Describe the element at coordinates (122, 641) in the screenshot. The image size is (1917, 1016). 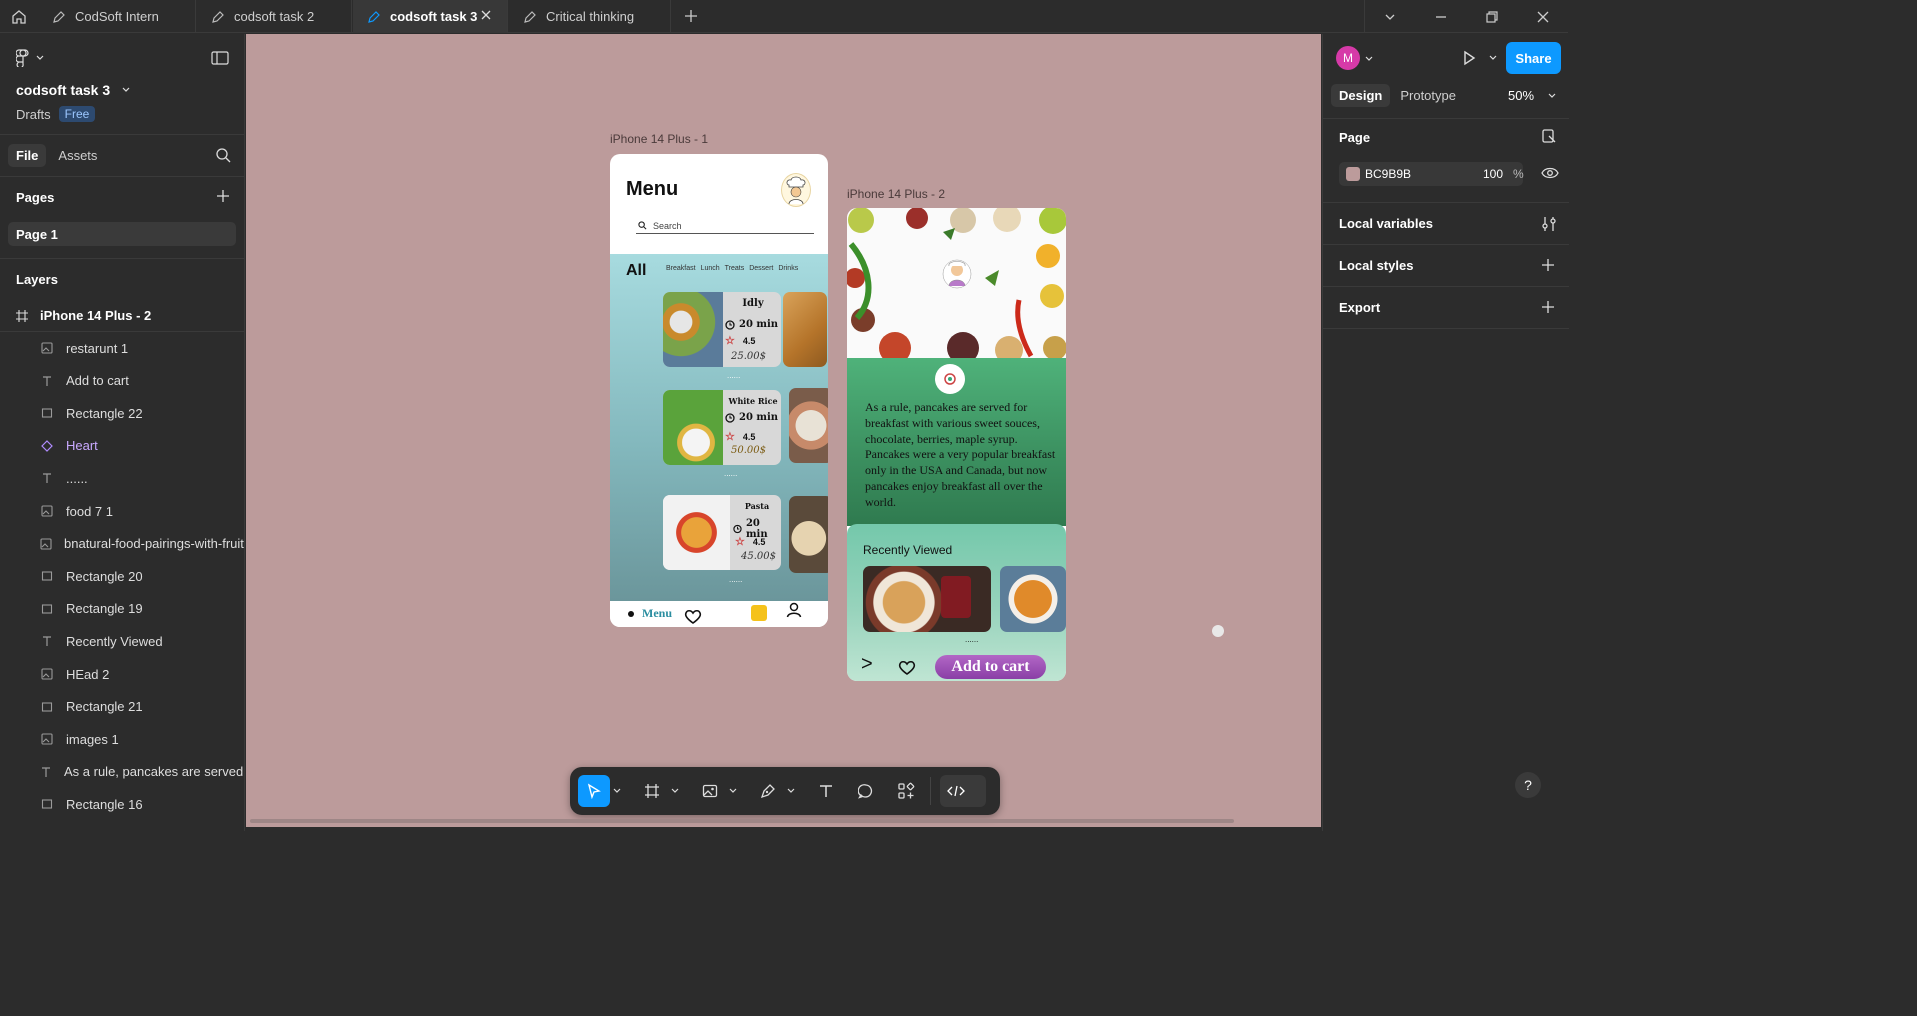
I see `layer-item: Recently Viewed` at that location.